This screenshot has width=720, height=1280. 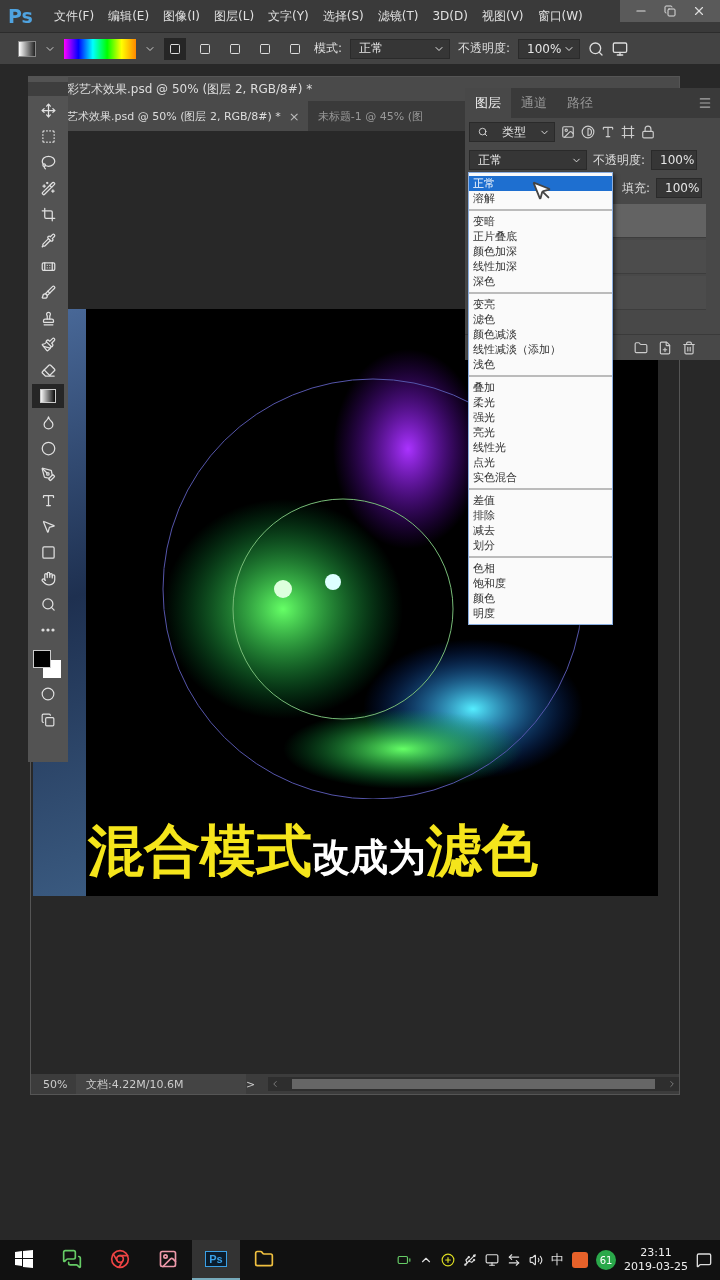 I want to click on brush-icon, so click(x=48, y=344).